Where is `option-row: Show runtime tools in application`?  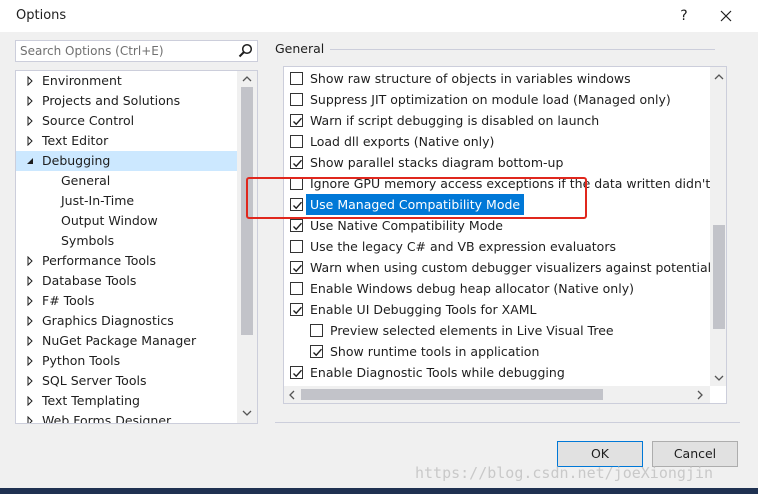
option-row: Show runtime tools in application is located at coordinates (497, 351).